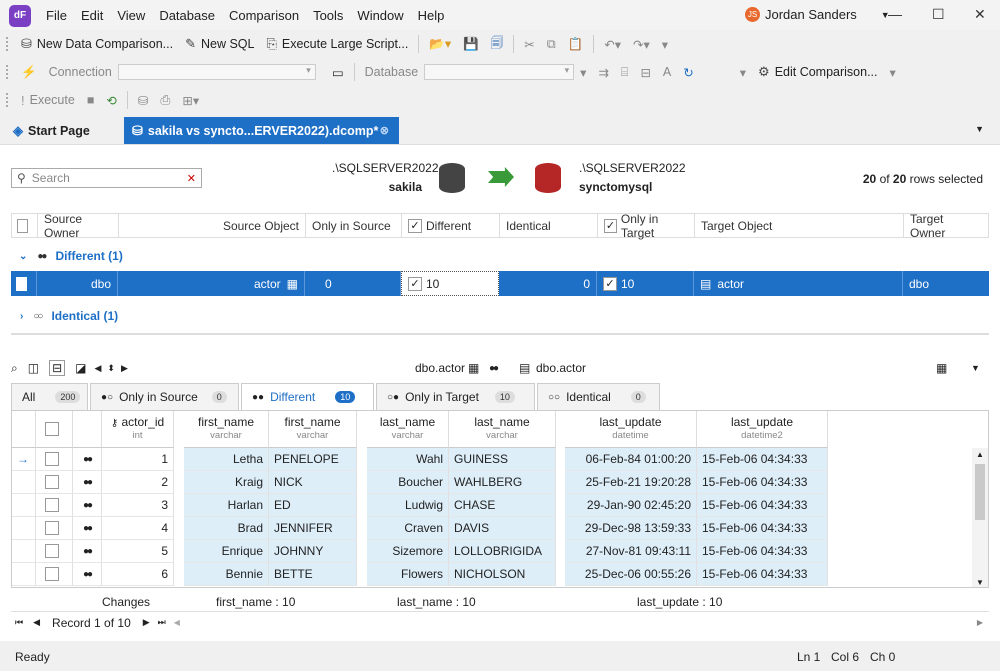 Image resolution: width=1000 pixels, height=671 pixels. I want to click on tree-view-icon: ⊟, so click(57, 368).